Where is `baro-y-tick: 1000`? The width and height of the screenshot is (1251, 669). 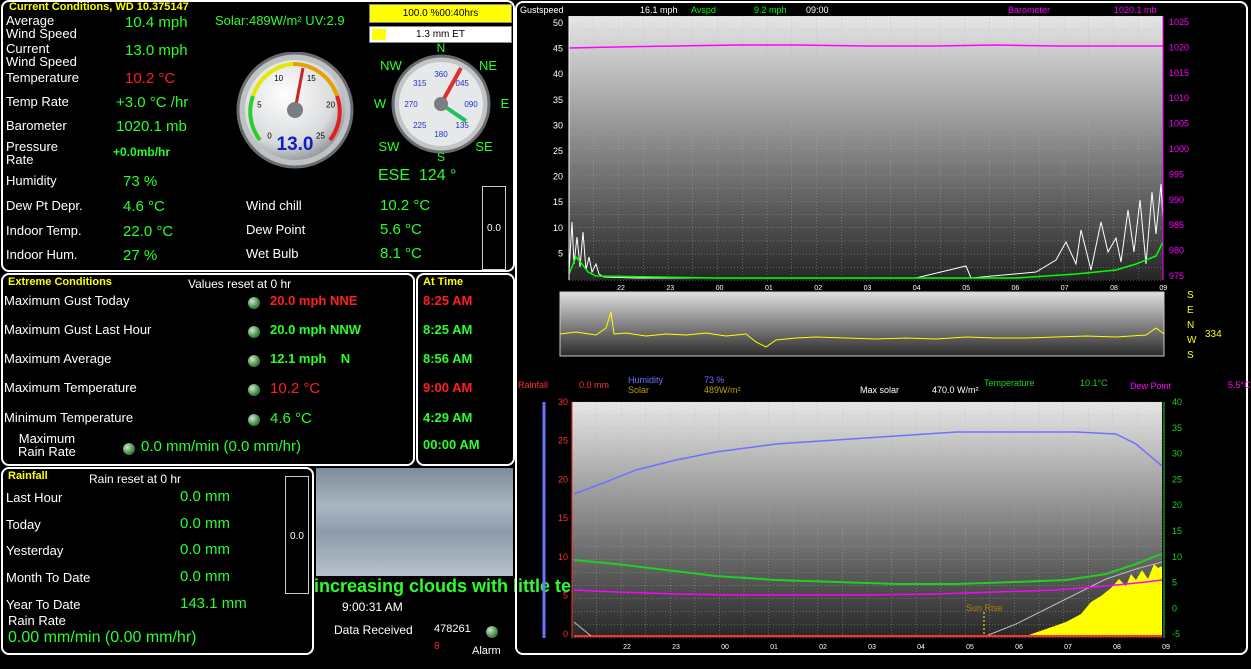 baro-y-tick: 1000 is located at coordinates (1179, 149).